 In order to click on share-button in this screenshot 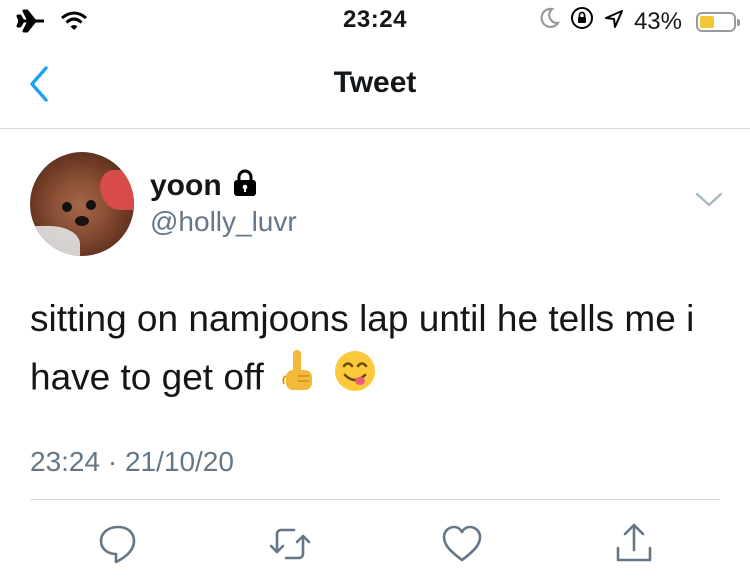, I will do `click(634, 544)`.